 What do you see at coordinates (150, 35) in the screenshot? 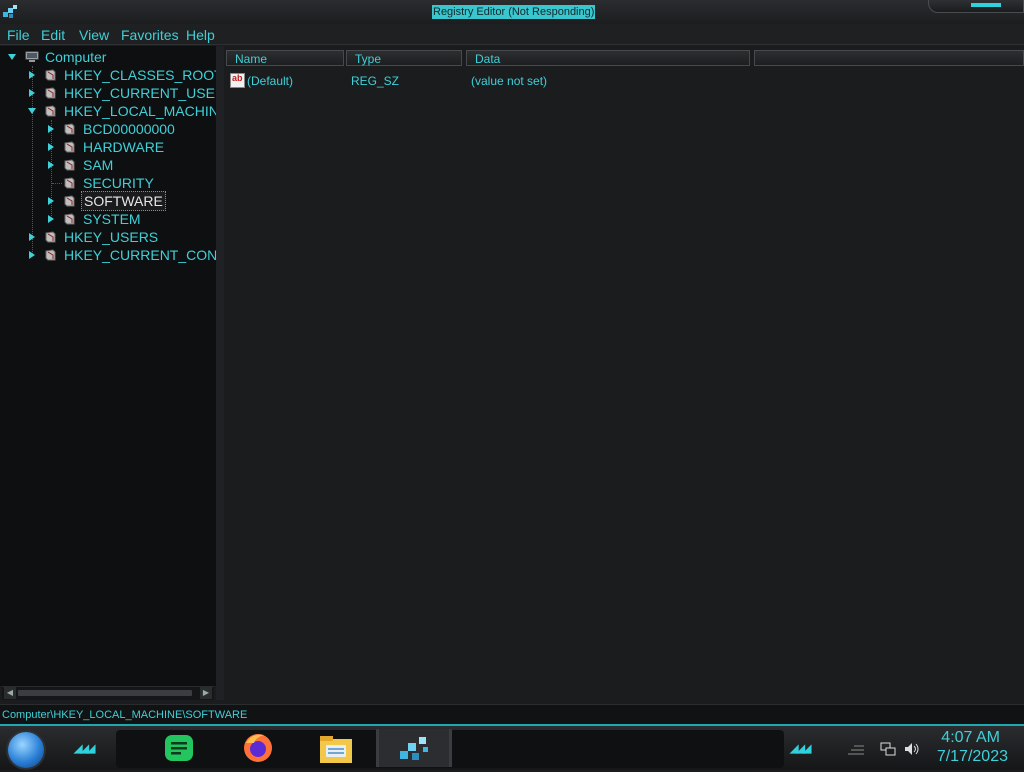
I see `menu-favorites: Favorites` at bounding box center [150, 35].